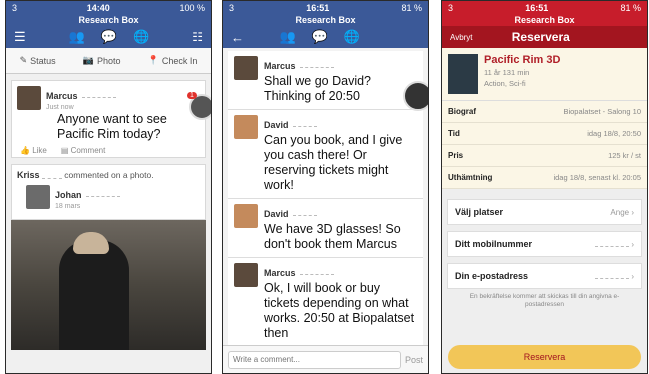 This screenshot has height=374, width=649. What do you see at coordinates (237, 37) in the screenshot?
I see `back-arrow-icon: ←` at bounding box center [237, 37].